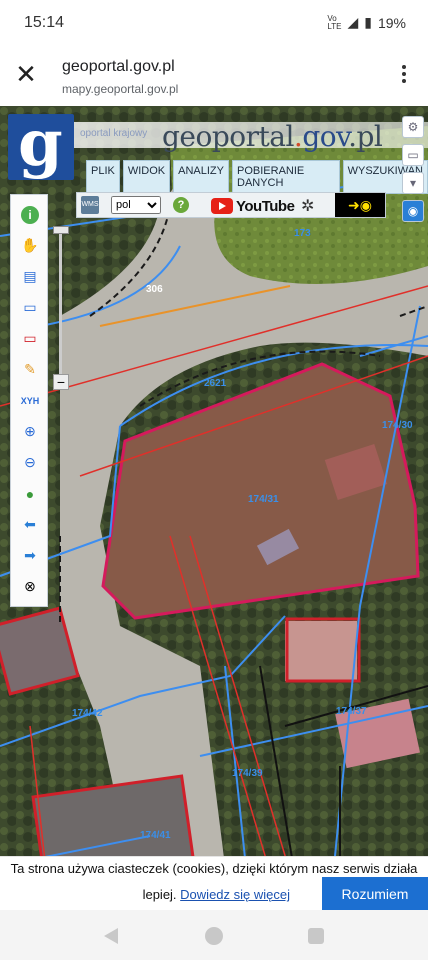 The height and width of the screenshot is (960, 428). I want to click on parcel-label: 174/31, so click(263, 499).